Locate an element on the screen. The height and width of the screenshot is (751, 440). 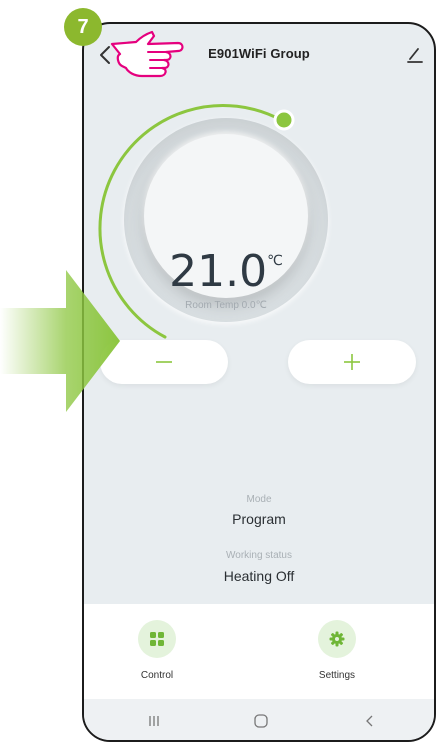
recent-apps-button is located at coordinates (154, 721).